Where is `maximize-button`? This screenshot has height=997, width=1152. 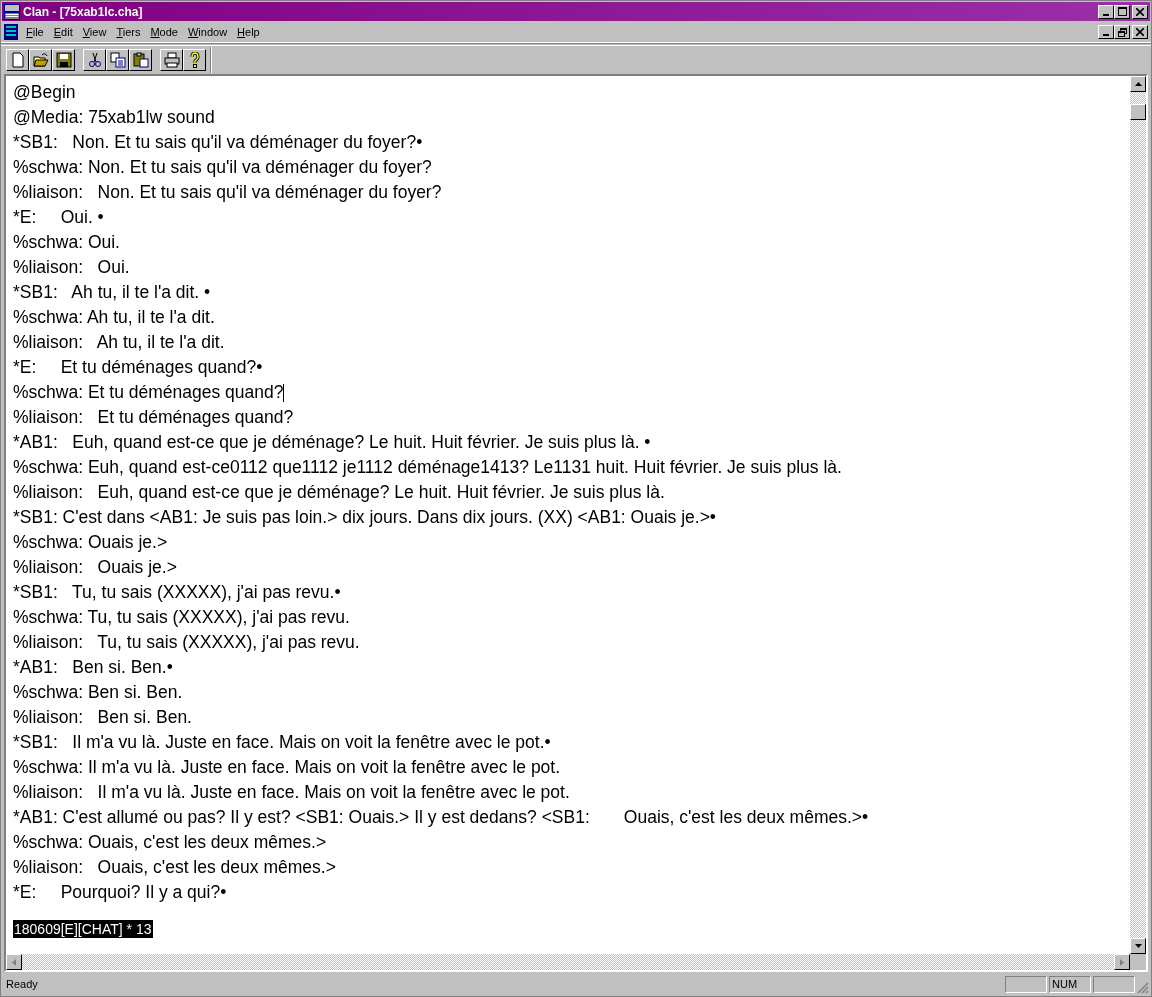
maximize-button is located at coordinates (1122, 11).